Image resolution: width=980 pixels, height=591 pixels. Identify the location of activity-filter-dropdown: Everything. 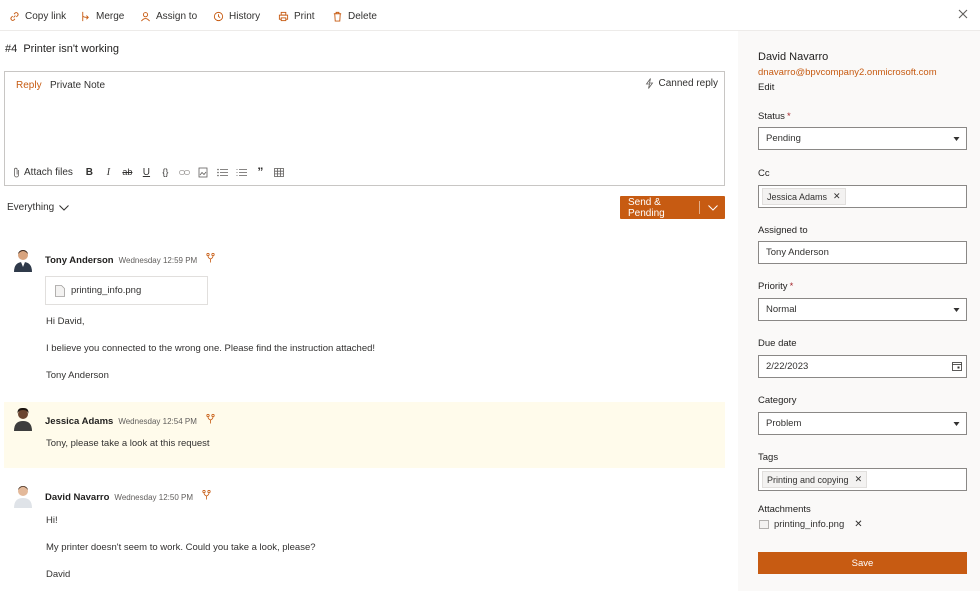
(38, 207).